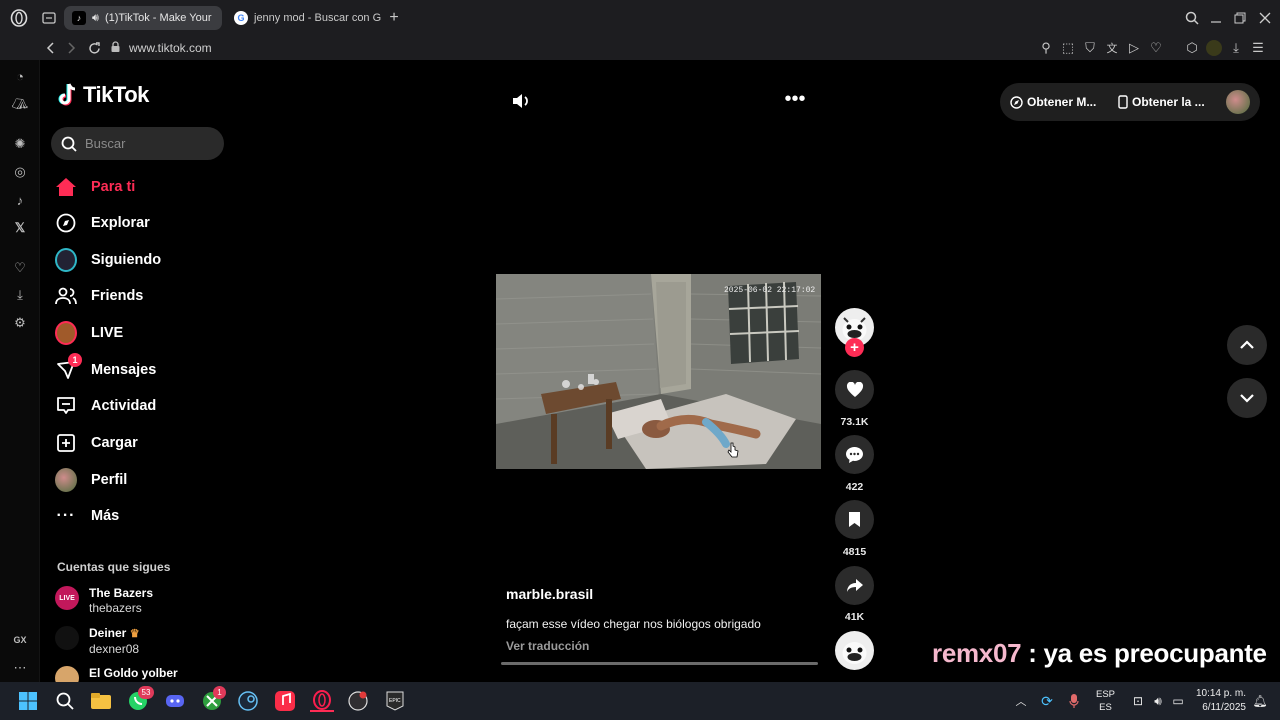 The width and height of the screenshot is (1280, 720). Describe the element at coordinates (854, 454) in the screenshot. I see `comment-button` at that location.